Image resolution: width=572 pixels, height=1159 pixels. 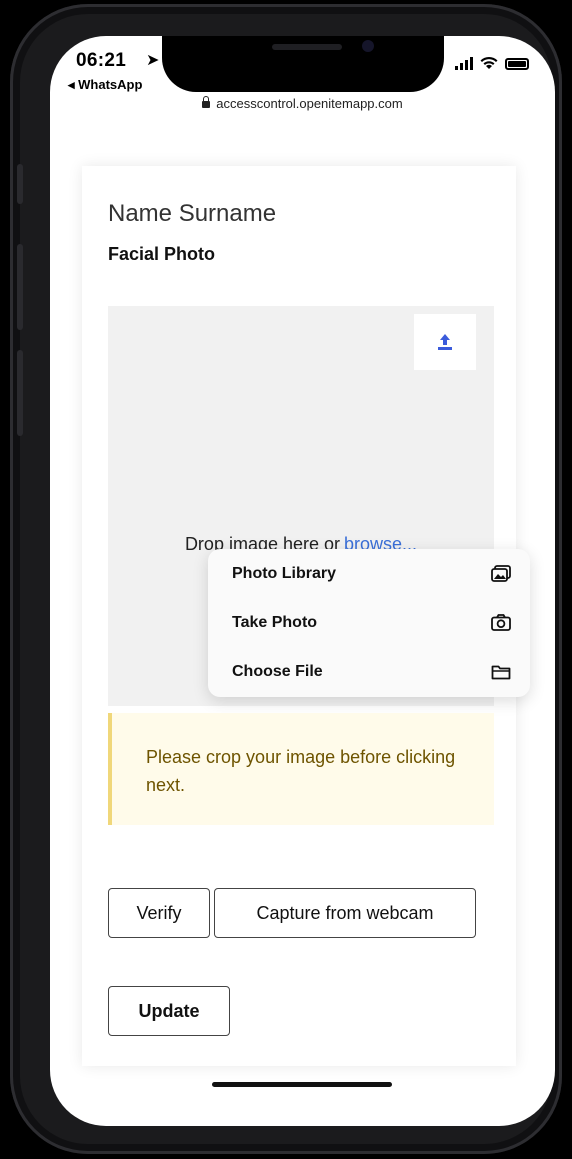 I want to click on home-indicator, so click(x=302, y=1084).